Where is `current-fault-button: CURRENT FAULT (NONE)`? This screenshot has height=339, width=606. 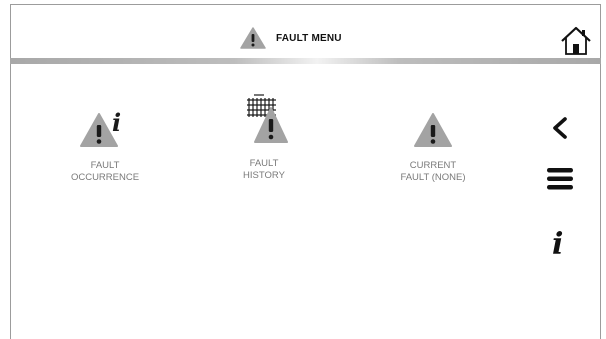 current-fault-button: CURRENT FAULT (NONE) is located at coordinates (433, 145).